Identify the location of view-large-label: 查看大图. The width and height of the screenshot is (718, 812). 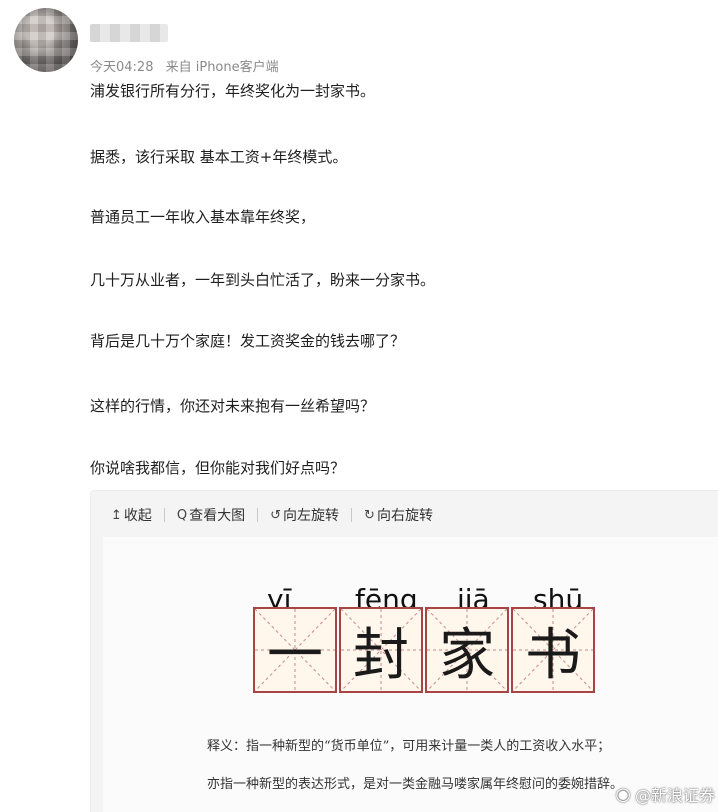
(217, 516).